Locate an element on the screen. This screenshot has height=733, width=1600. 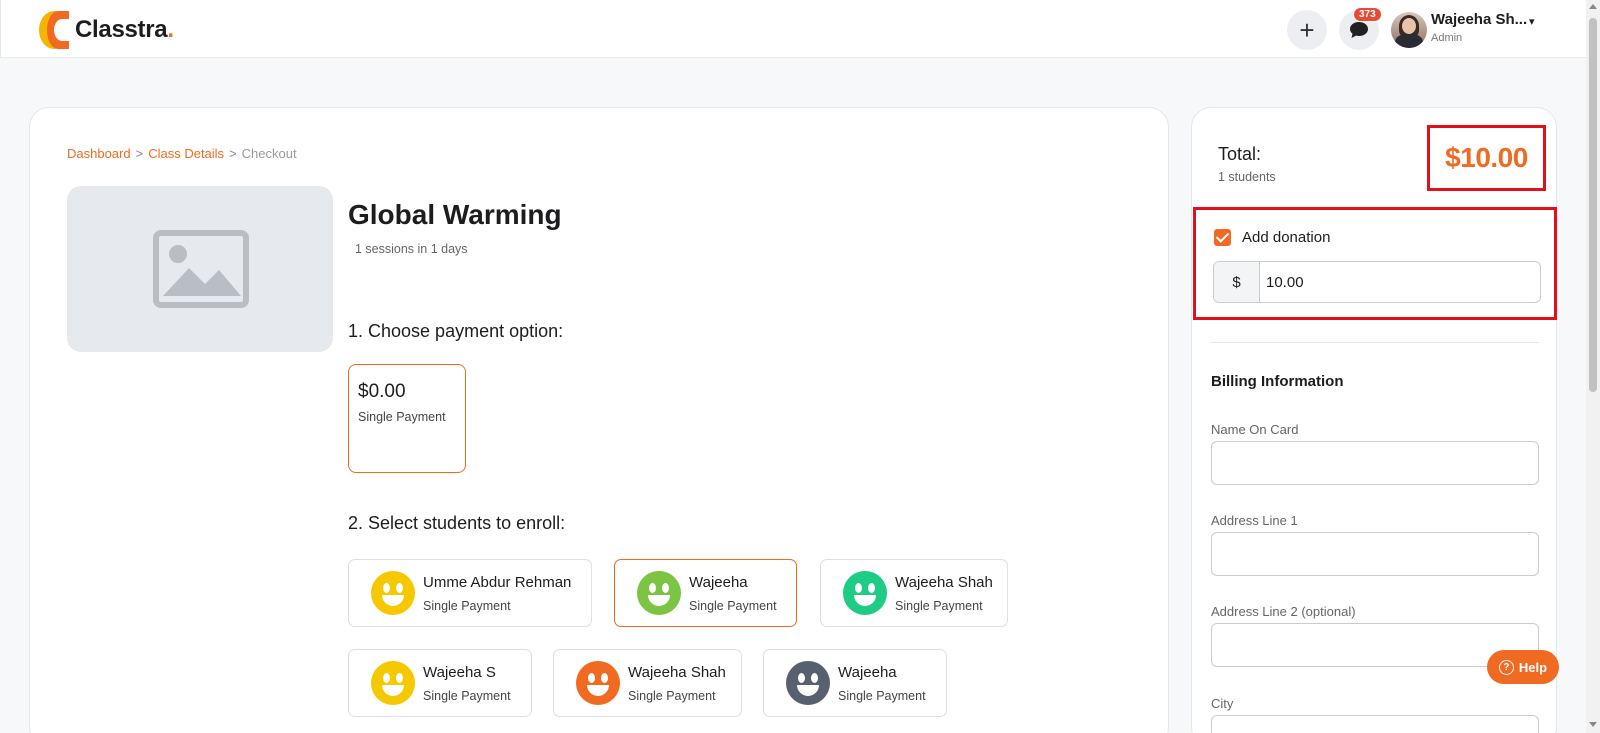
breadcrumb-checkout: Checkout is located at coordinates (269, 153).